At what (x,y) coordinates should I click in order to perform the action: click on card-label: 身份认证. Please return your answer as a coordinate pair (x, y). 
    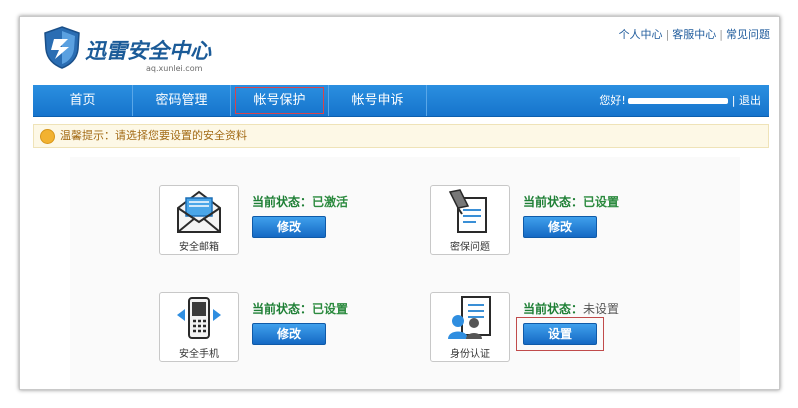
    Looking at the image, I should click on (470, 354).